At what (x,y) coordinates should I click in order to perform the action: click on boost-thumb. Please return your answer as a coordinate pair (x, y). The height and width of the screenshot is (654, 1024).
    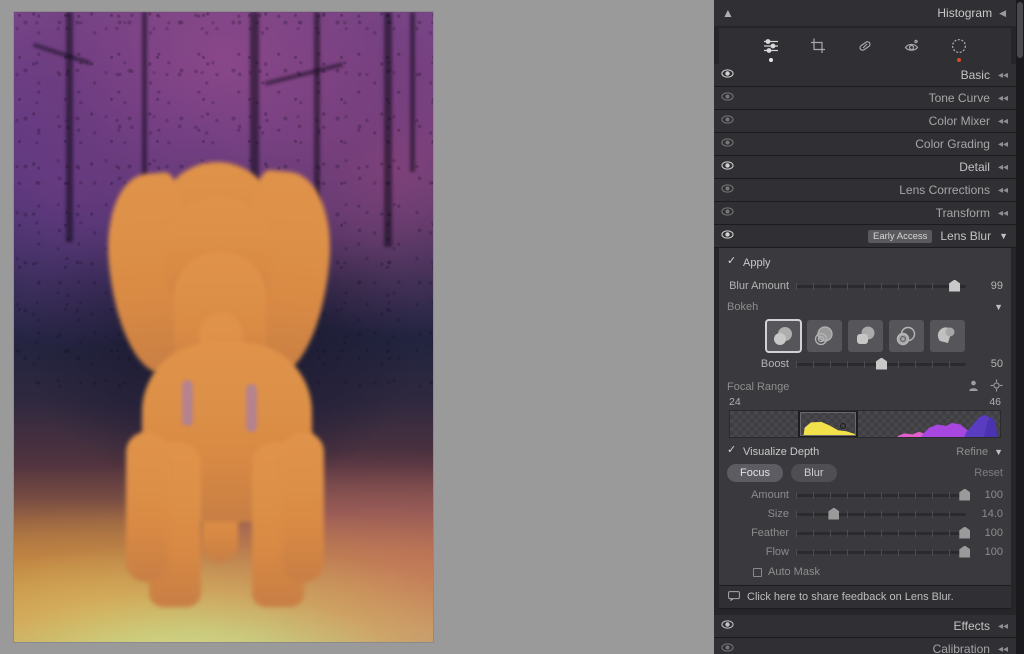
    Looking at the image, I should click on (881, 363).